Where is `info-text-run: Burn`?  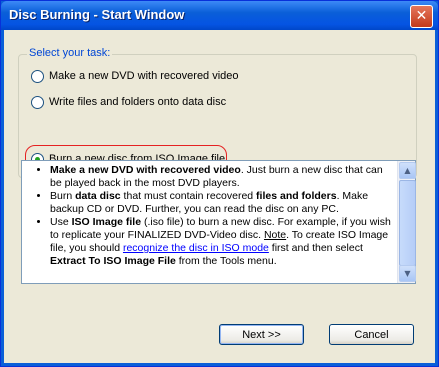
info-text-run: Burn is located at coordinates (63, 196).